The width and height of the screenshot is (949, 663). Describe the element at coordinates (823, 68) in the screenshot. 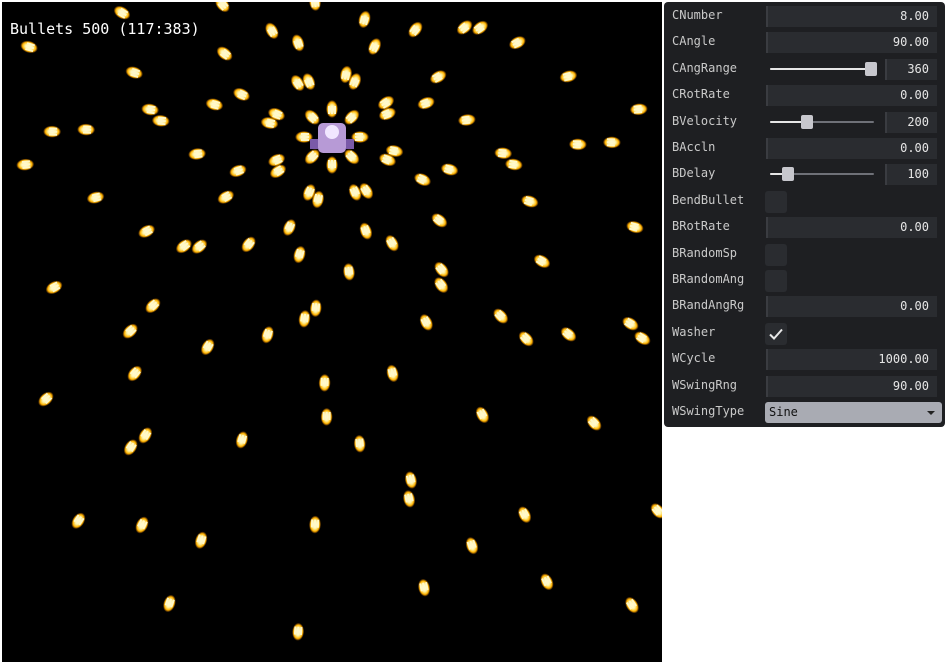

I see `cangrange-slider` at that location.